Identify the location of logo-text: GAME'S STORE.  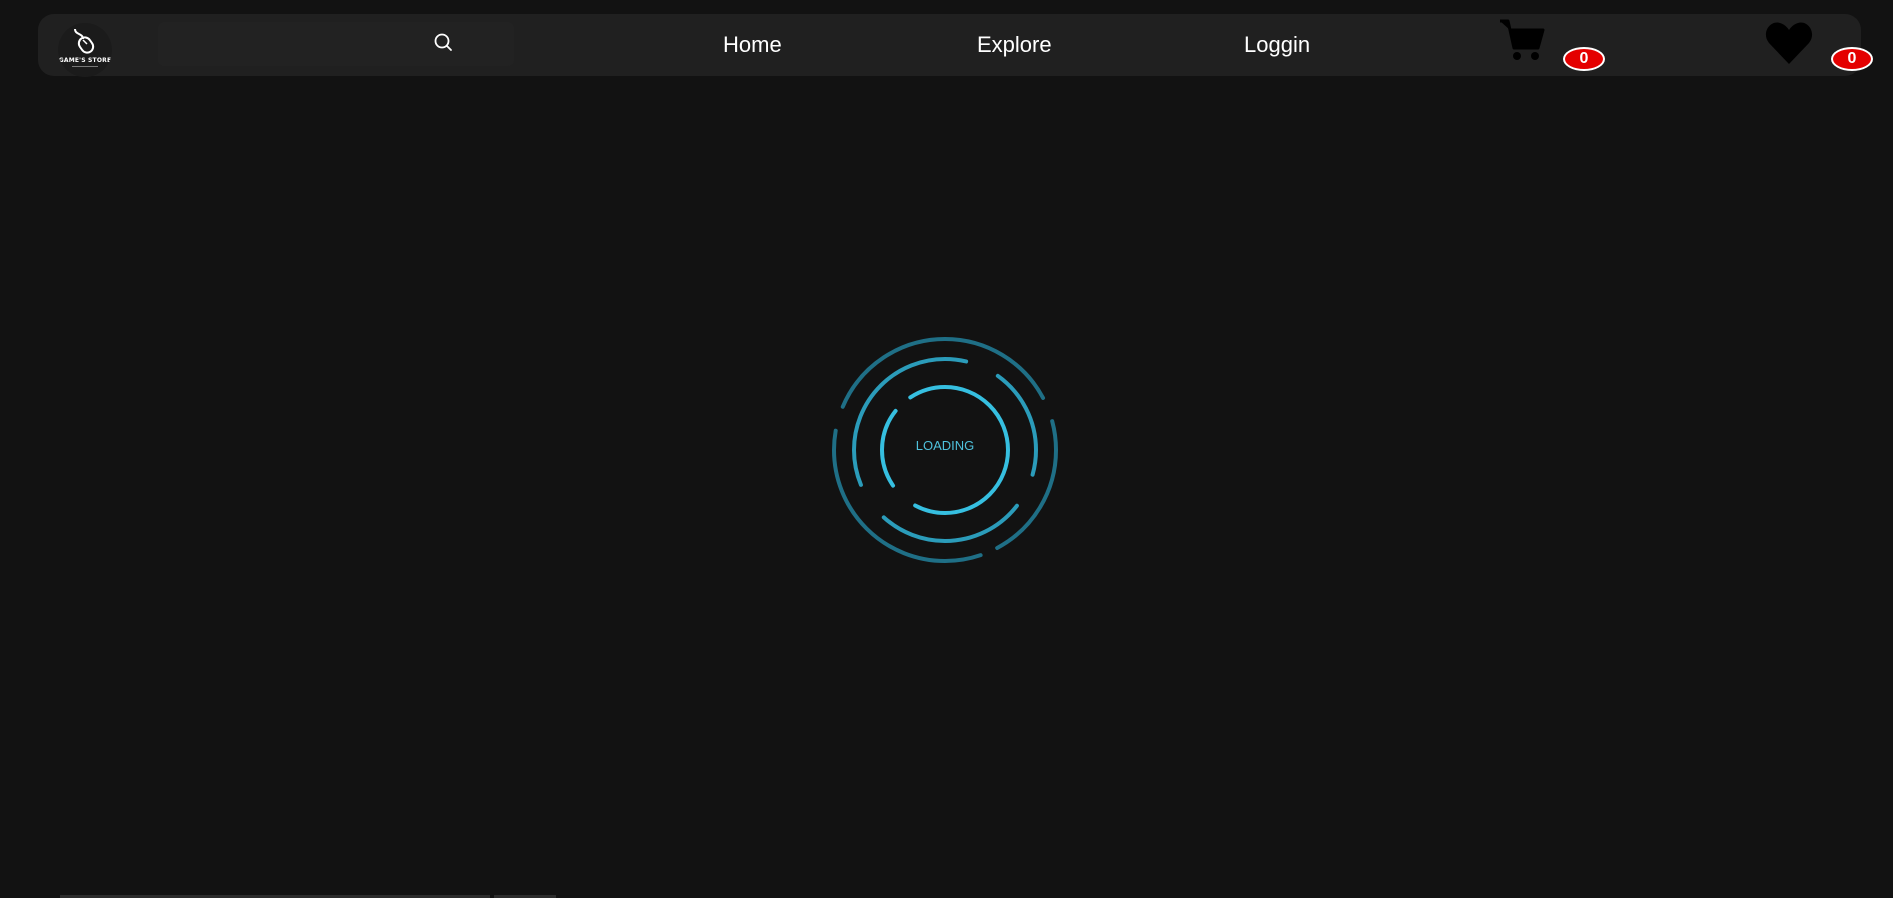
(85, 60).